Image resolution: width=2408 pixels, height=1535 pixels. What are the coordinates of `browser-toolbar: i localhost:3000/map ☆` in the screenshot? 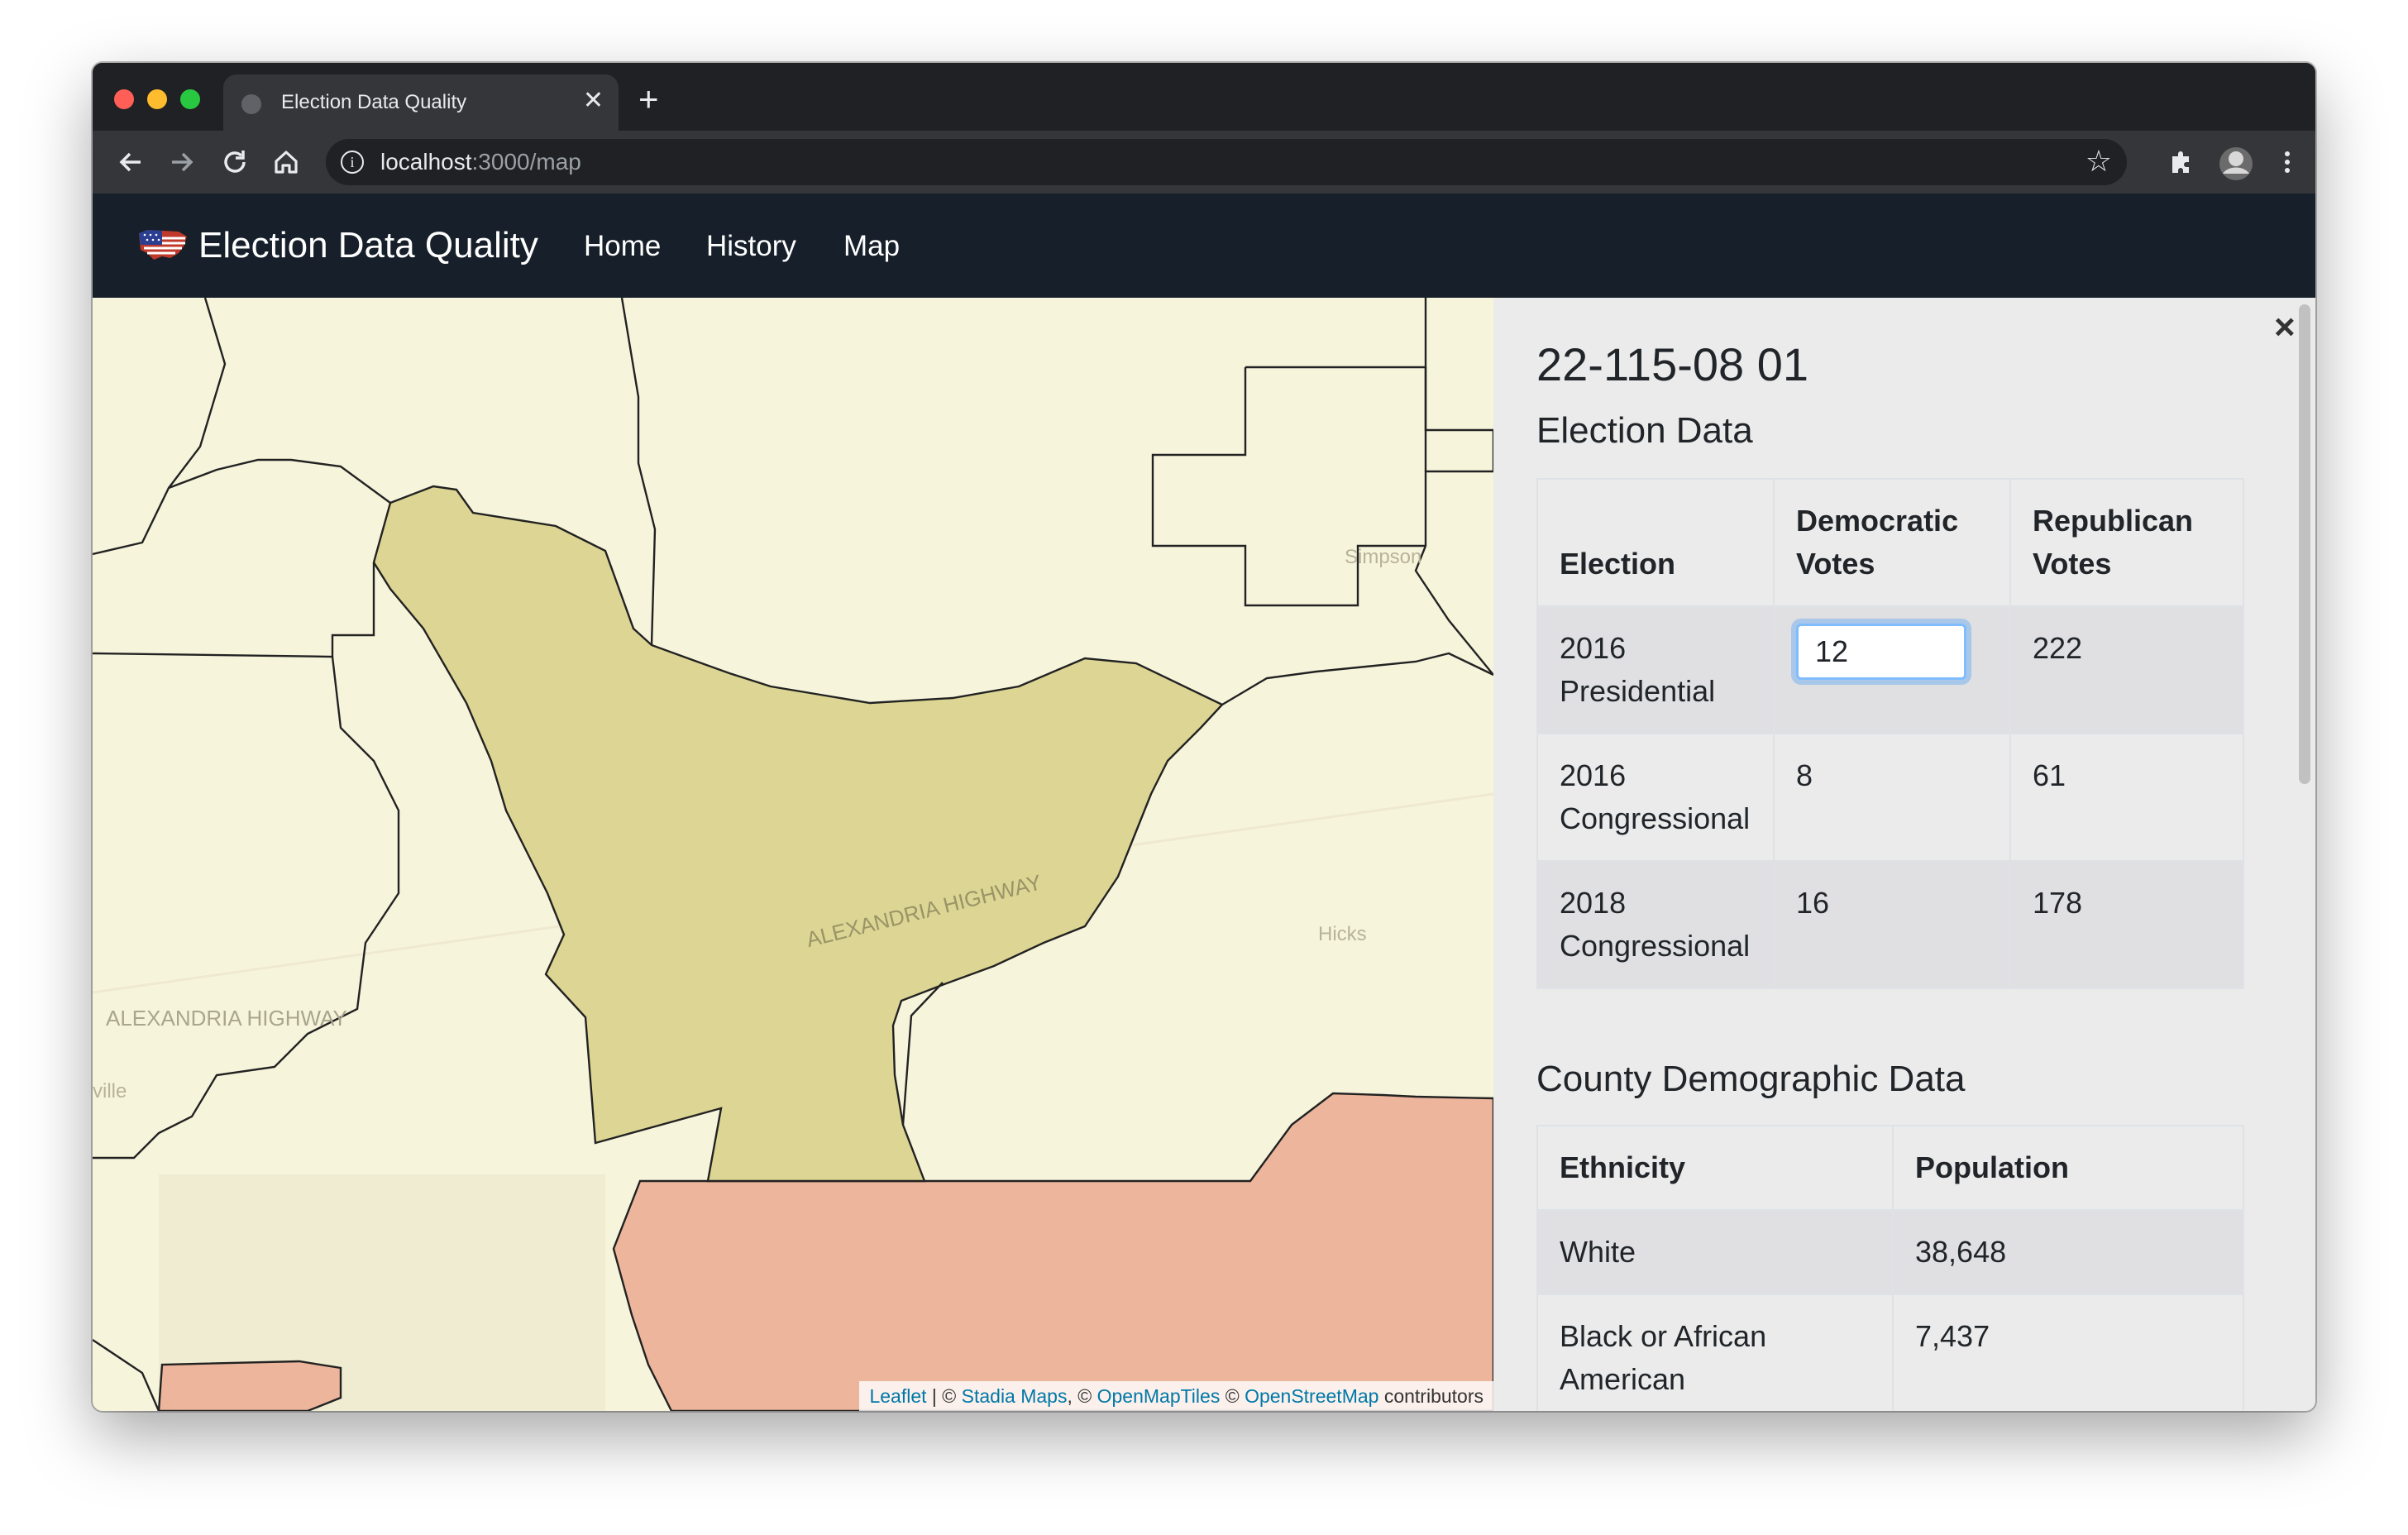 It's located at (1204, 162).